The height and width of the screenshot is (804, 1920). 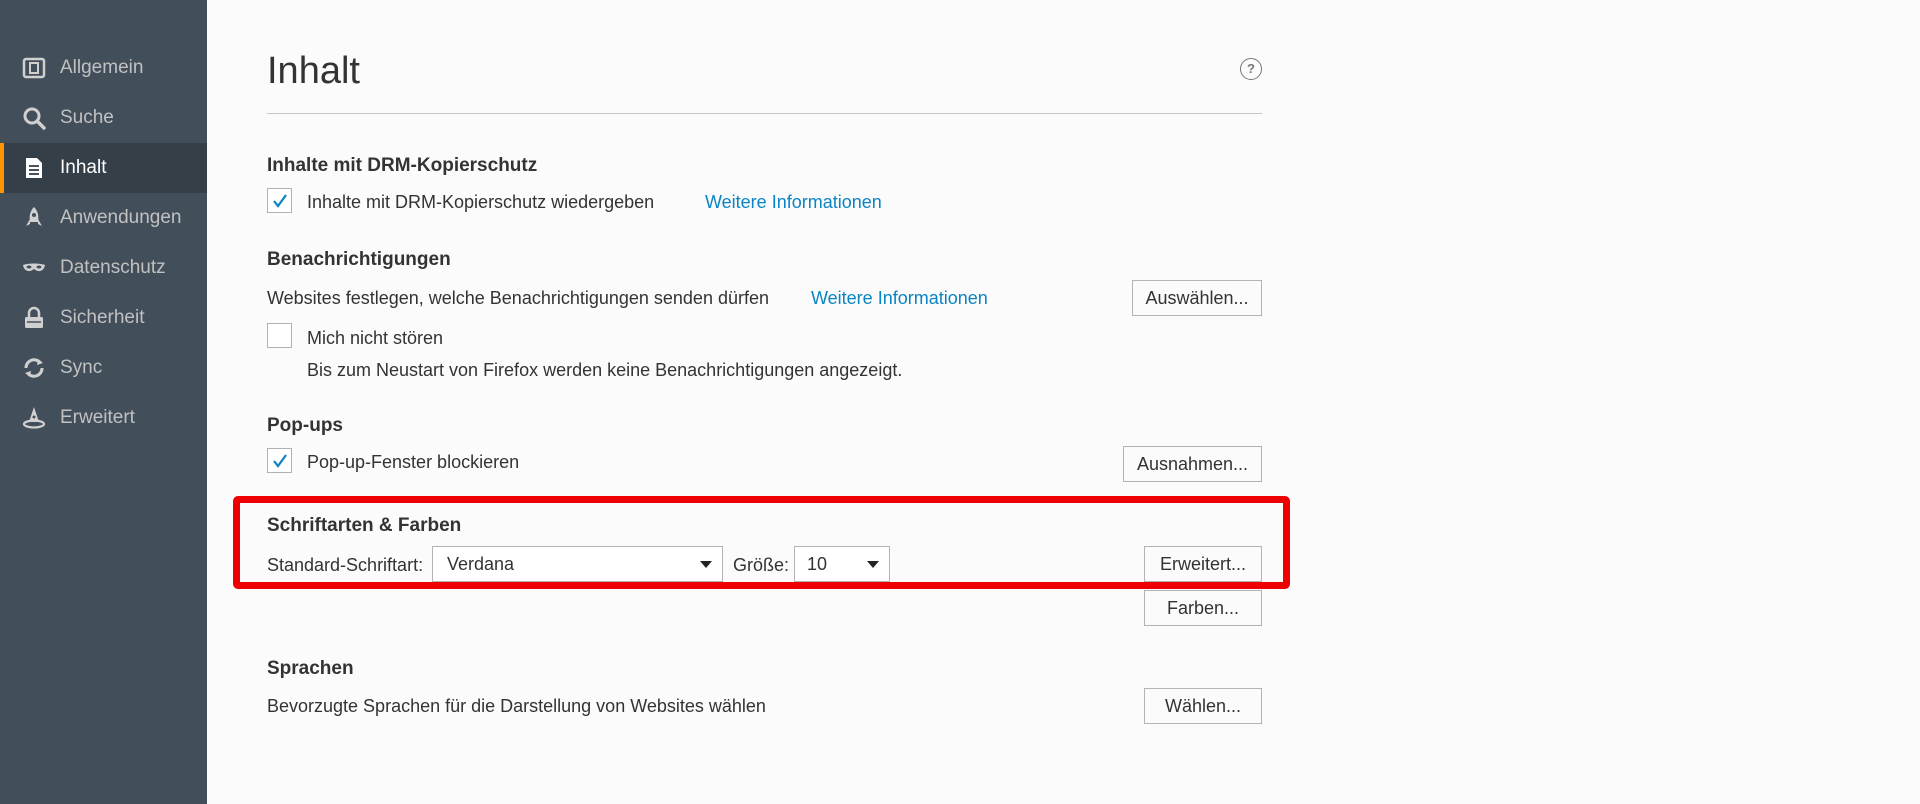 What do you see at coordinates (34, 218) in the screenshot?
I see `applications-icon` at bounding box center [34, 218].